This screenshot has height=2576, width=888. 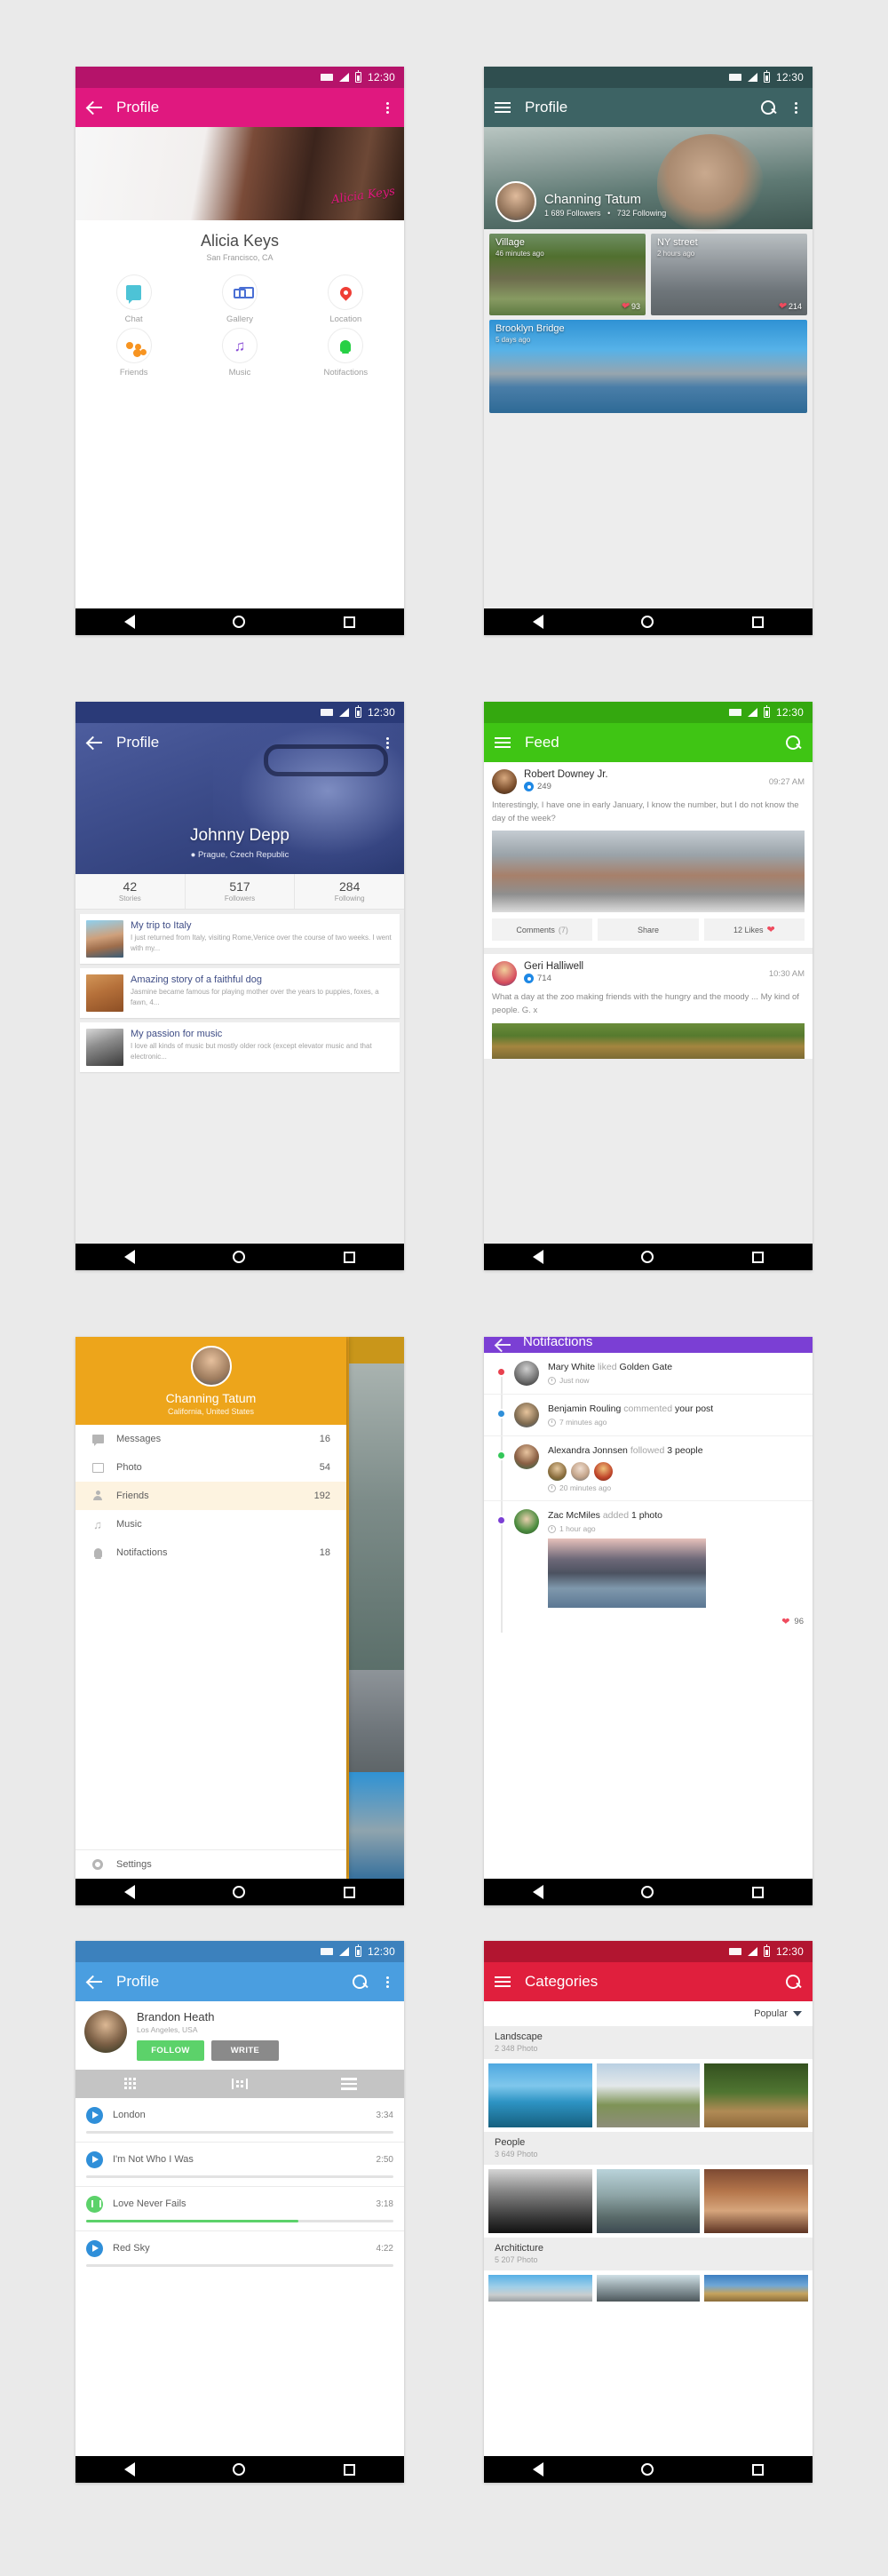 I want to click on track-item: I'm Not Who I Was 2:50, so click(x=239, y=2164).